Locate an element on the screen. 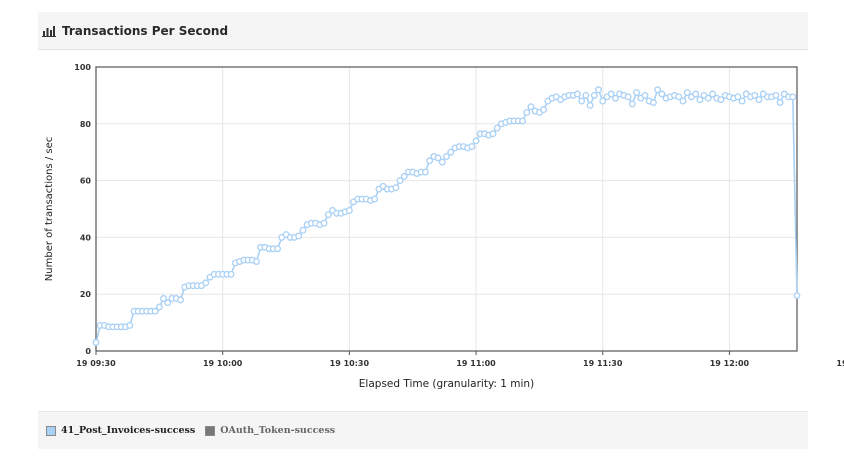 Image resolution: width=844 pixels, height=471 pixels. x-tick-label: 19 11:00 is located at coordinates (476, 363).